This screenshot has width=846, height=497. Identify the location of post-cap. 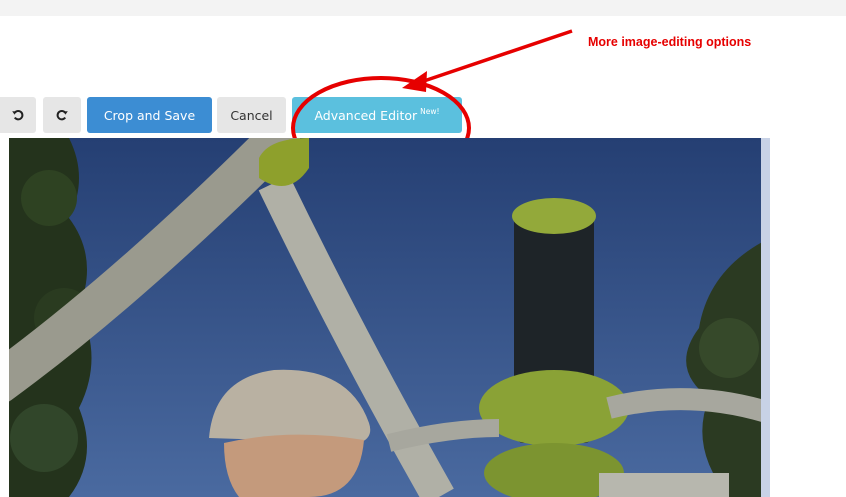
(554, 216).